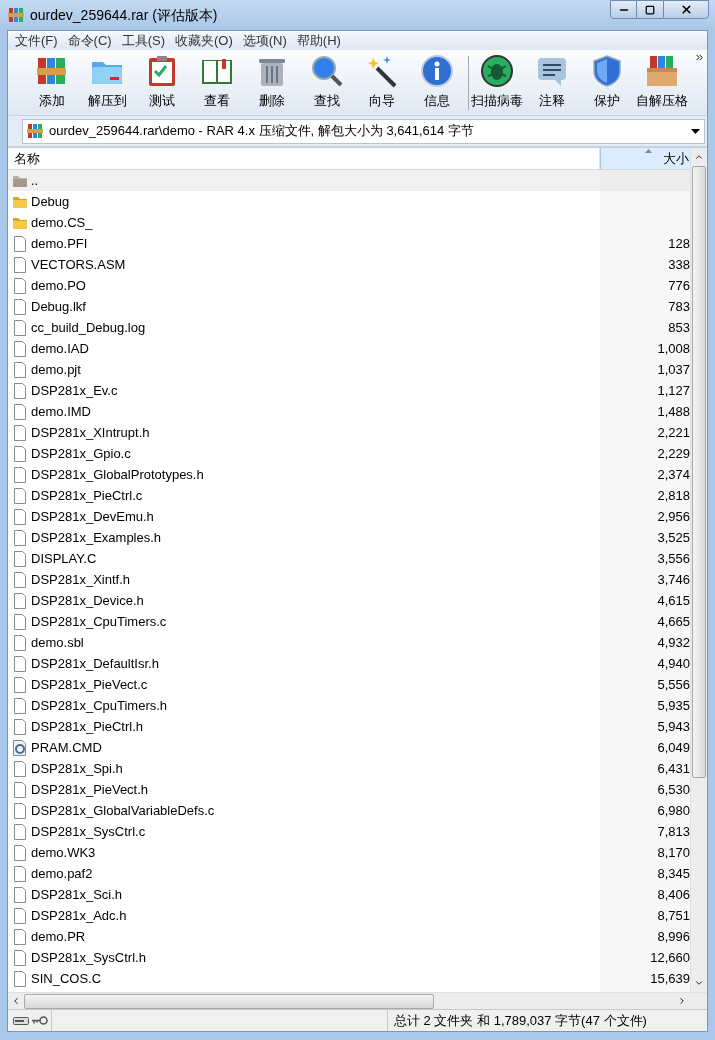 This screenshot has height=1040, width=715. Describe the element at coordinates (673, 432) in the screenshot. I see `file-size: 2,221` at that location.